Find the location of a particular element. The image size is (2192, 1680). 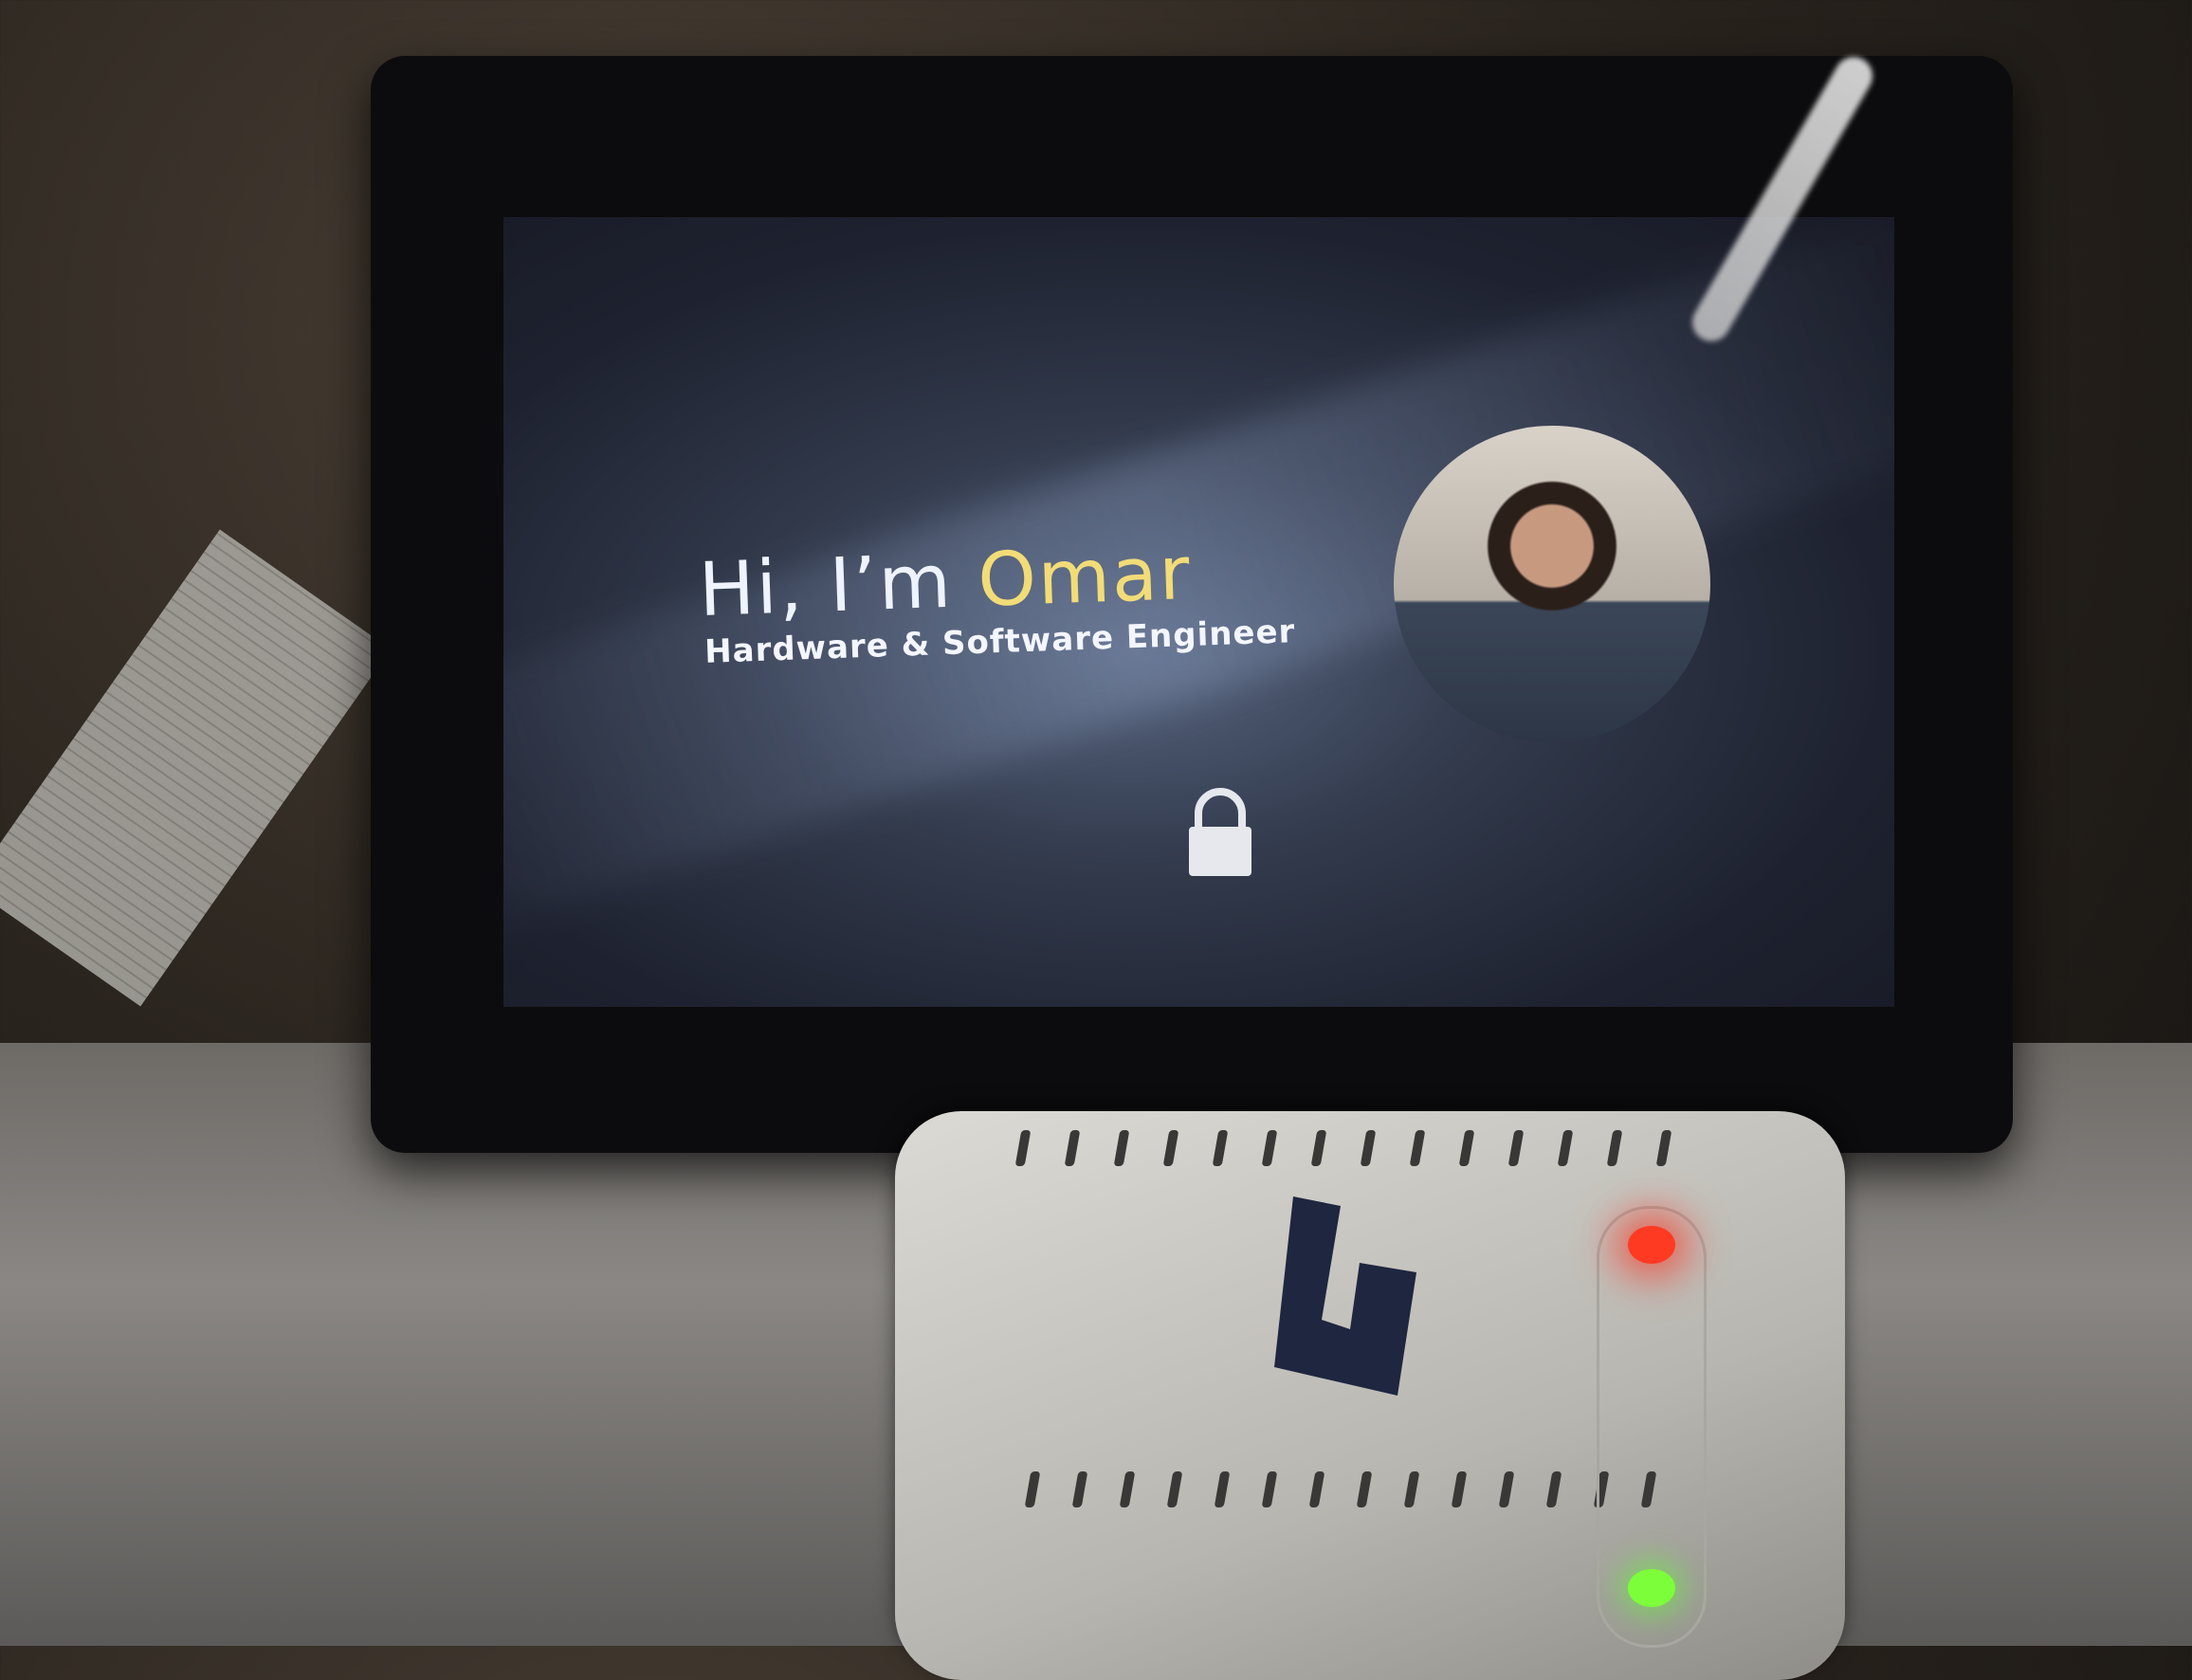

red-led-indicator is located at coordinates (1651, 1245).